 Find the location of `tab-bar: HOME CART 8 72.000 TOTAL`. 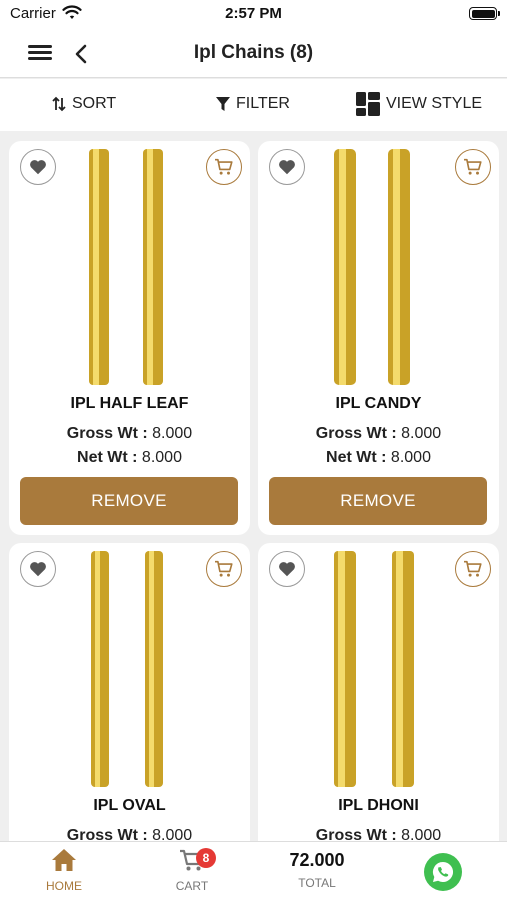

tab-bar: HOME CART 8 72.000 TOTAL is located at coordinates (253, 870).